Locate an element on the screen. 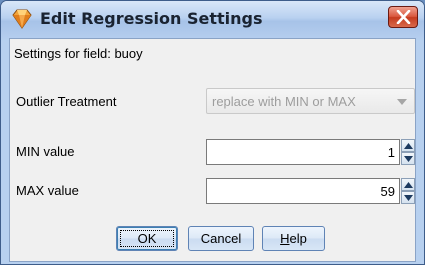 This screenshot has width=425, height=265. diamond-icon is located at coordinates (22, 19).